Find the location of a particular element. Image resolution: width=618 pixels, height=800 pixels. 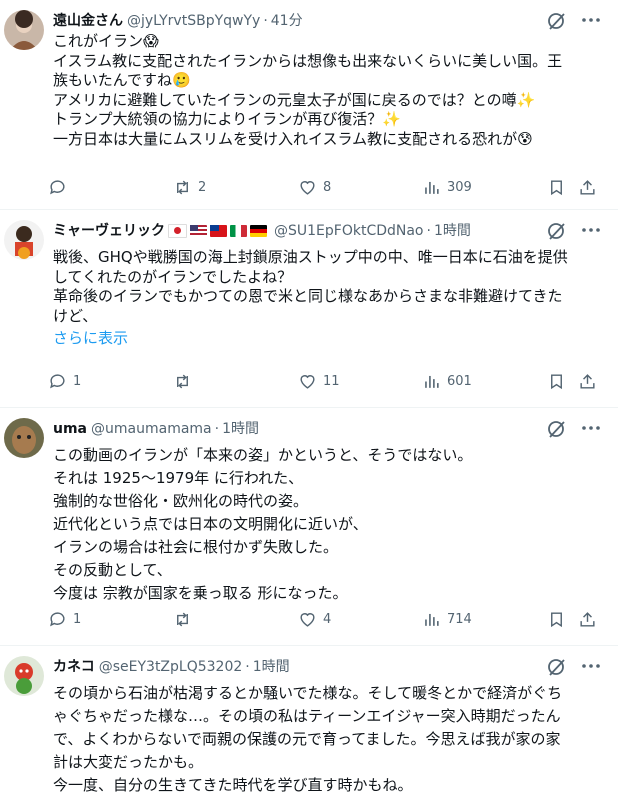

user-handle: @SU1EpFOktCDdNao is located at coordinates (349, 231).